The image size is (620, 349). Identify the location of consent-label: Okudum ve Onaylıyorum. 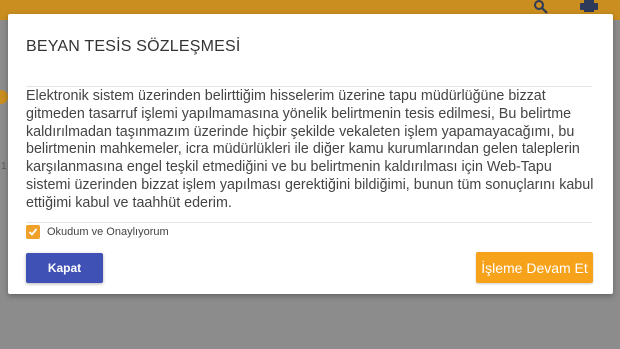
(108, 232).